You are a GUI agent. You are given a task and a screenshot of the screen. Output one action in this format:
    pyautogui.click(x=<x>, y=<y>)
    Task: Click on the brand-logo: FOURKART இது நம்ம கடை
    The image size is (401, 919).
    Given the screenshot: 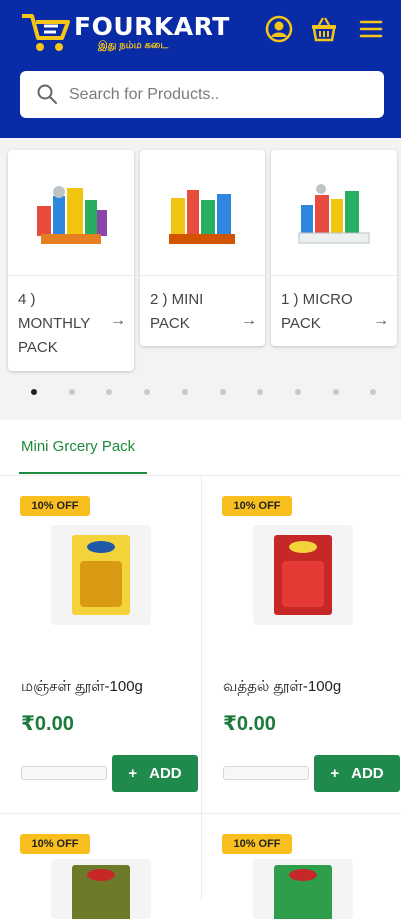 What is the action you would take?
    pyautogui.click(x=123, y=31)
    